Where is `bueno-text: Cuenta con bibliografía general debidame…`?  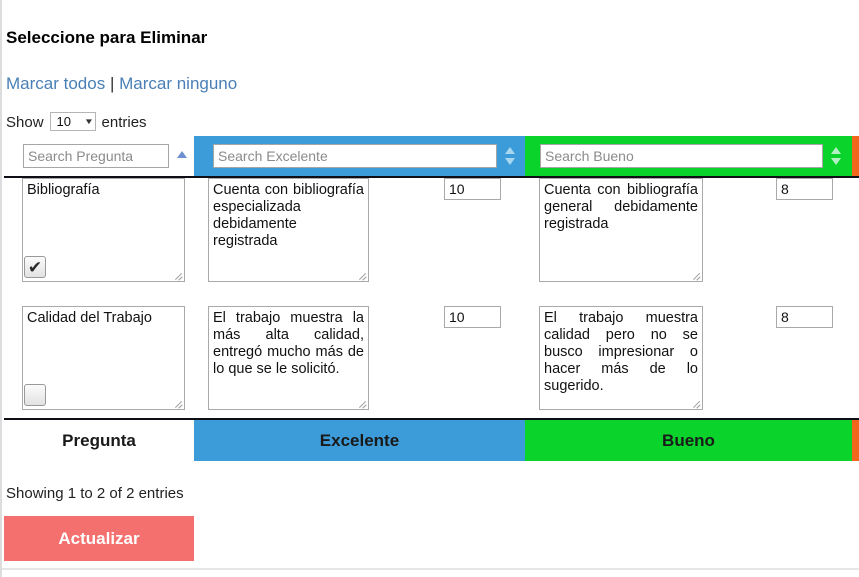 bueno-text: Cuenta con bibliografía general debidame… is located at coordinates (621, 207).